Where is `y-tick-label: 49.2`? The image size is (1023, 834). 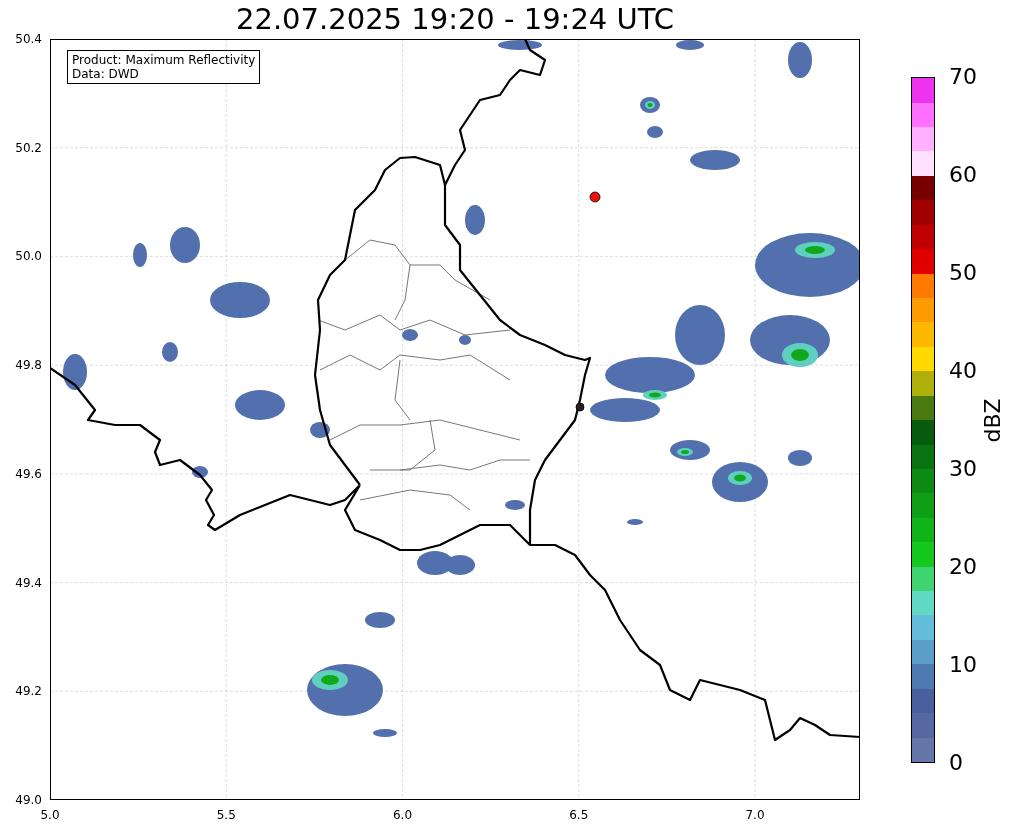
y-tick-label: 49.2 is located at coordinates (28, 691).